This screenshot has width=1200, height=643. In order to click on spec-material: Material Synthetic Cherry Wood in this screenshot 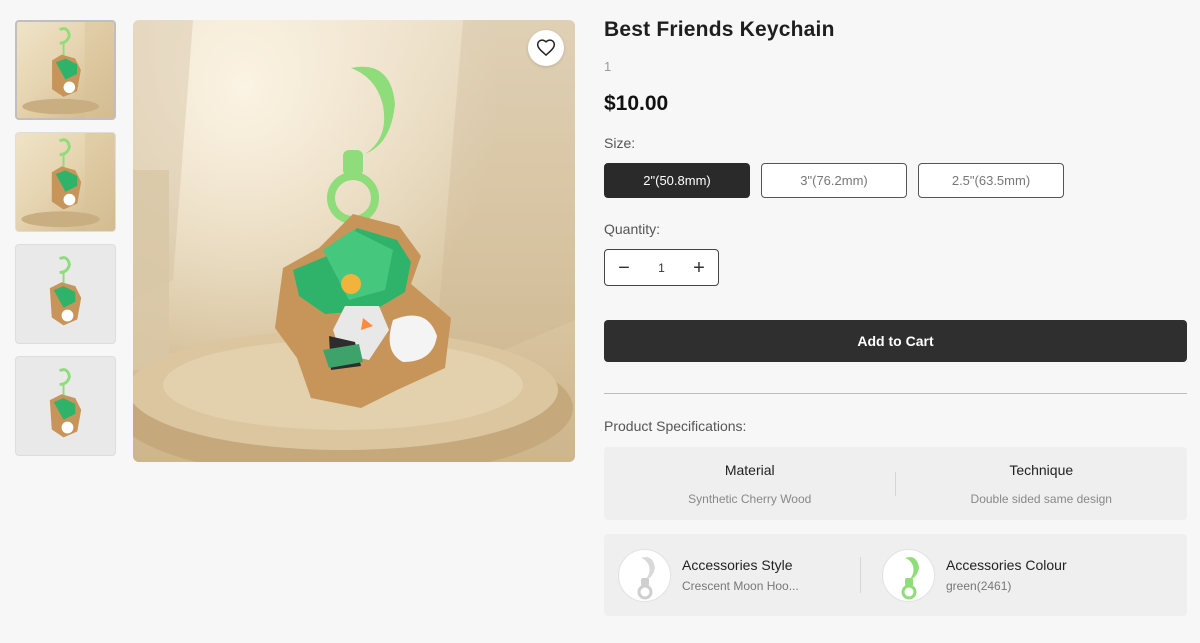, I will do `click(750, 484)`.